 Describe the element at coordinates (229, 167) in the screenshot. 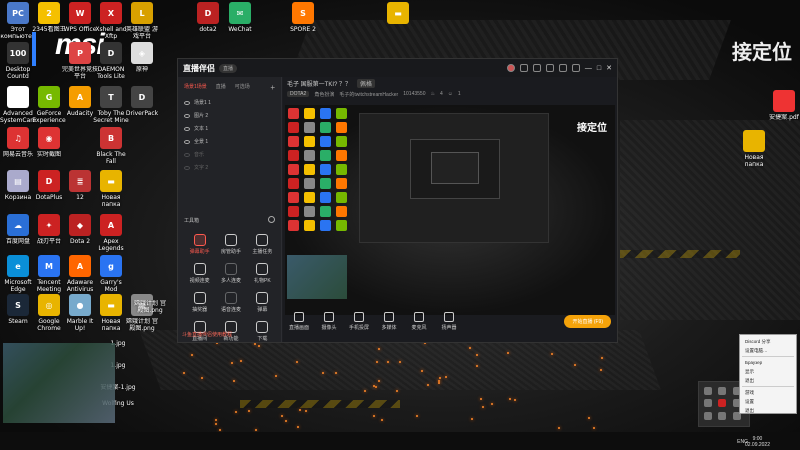

I see `scene-item: 文字 2` at that location.